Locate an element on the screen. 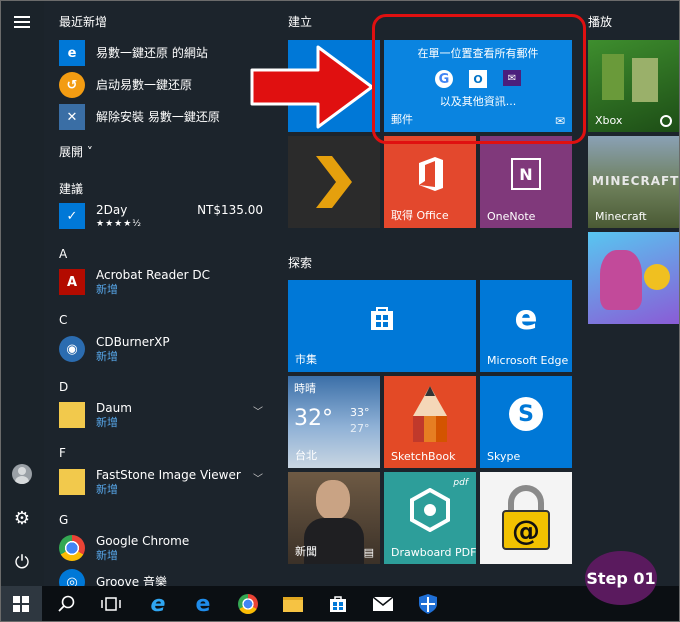 The height and width of the screenshot is (622, 680). list-item: ◎ Groove 音樂 is located at coordinates (164, 576).